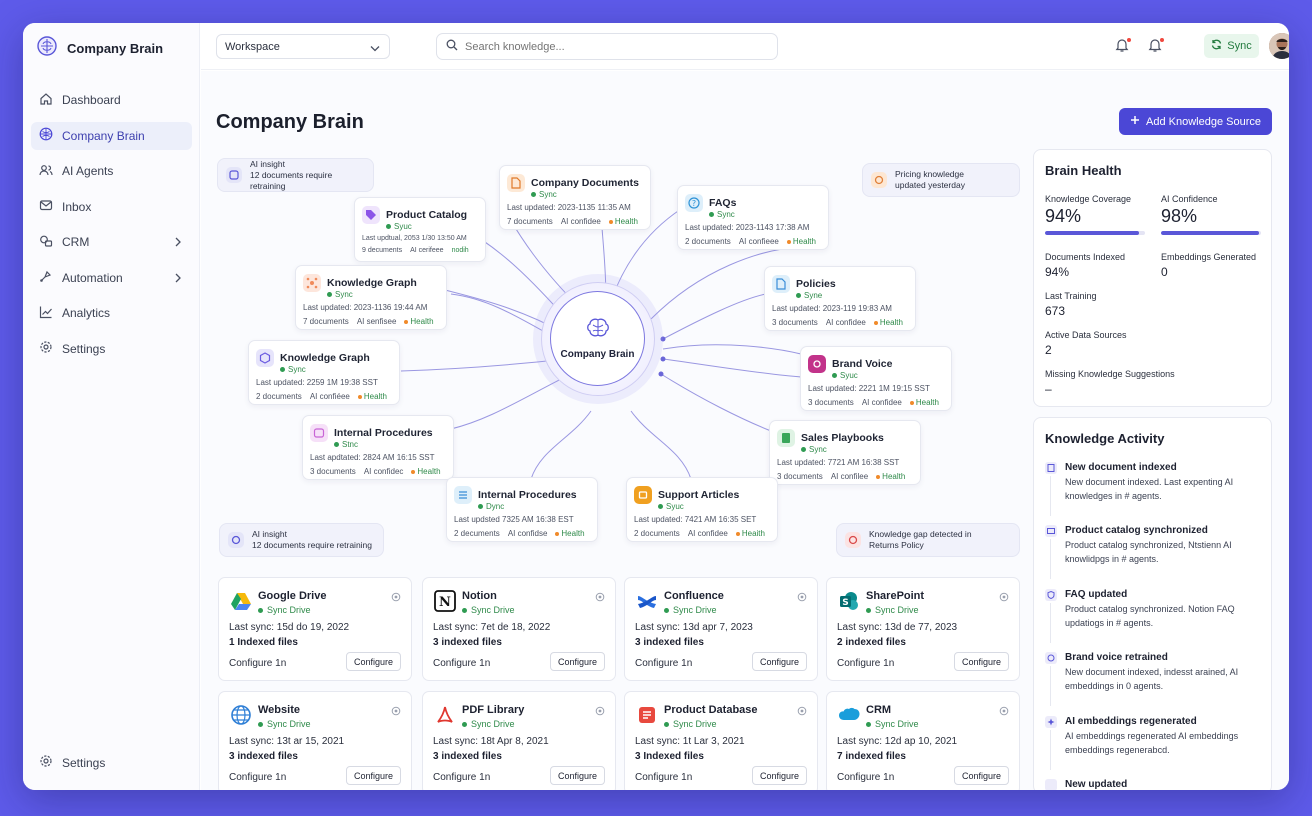 The height and width of the screenshot is (816, 1312). I want to click on sidebar-item-inbox: Inbox, so click(111, 207).